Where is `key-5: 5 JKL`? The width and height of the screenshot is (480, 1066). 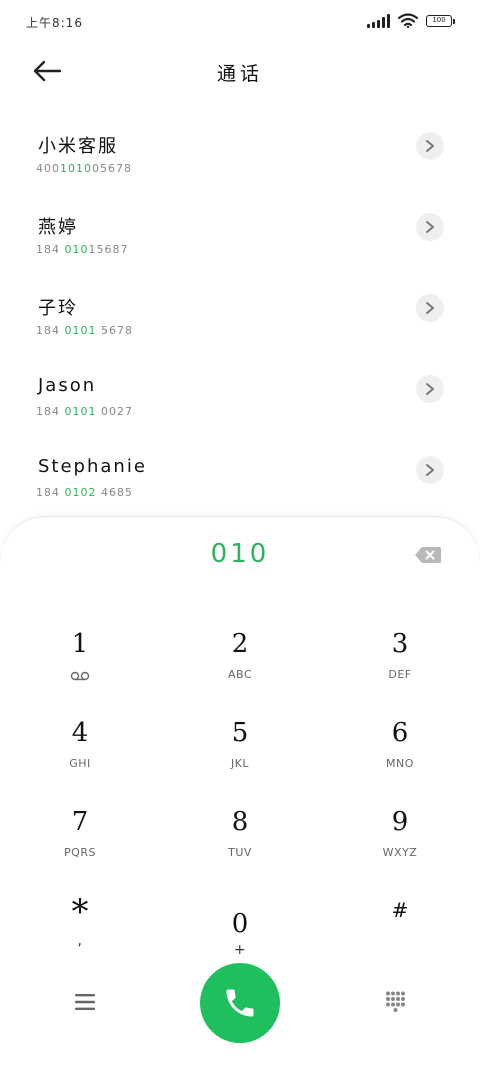
key-5: 5 JKL is located at coordinates (240, 746).